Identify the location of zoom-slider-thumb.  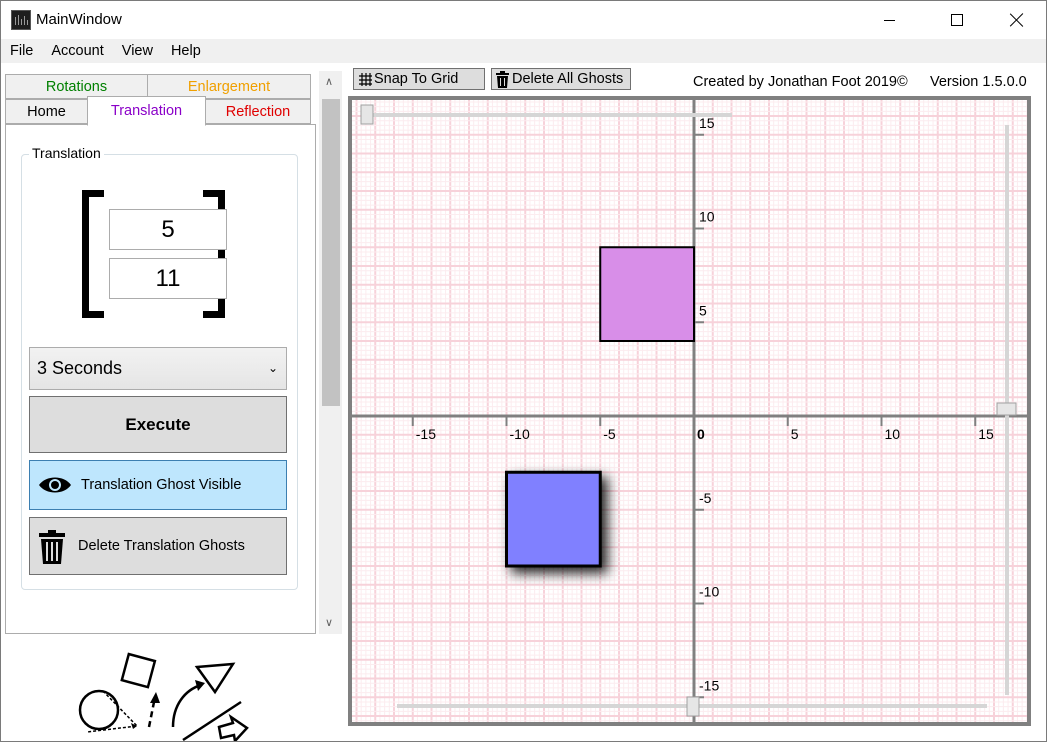
(367, 114).